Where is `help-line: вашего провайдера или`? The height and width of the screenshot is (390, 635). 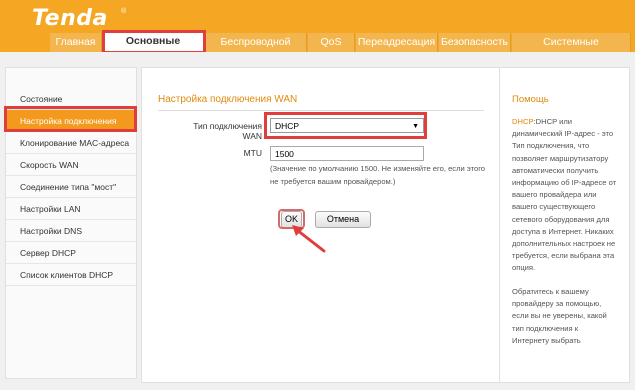
help-line: вашего провайдера или is located at coordinates (554, 195).